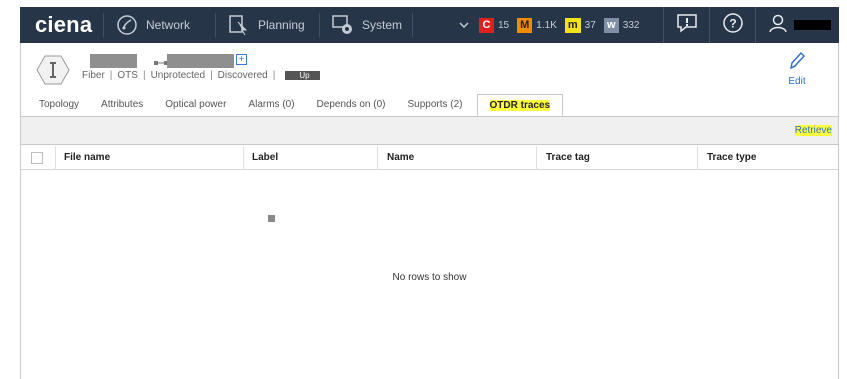 The image size is (847, 379). I want to click on meta-layer: OTS, so click(127, 75).